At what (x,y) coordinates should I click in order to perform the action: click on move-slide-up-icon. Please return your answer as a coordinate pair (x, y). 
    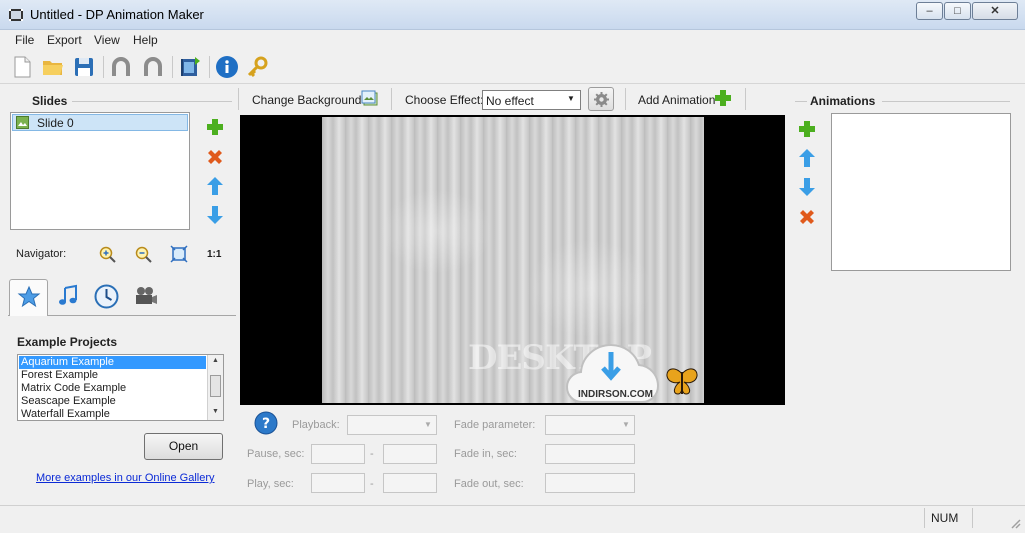
    Looking at the image, I should click on (215, 186).